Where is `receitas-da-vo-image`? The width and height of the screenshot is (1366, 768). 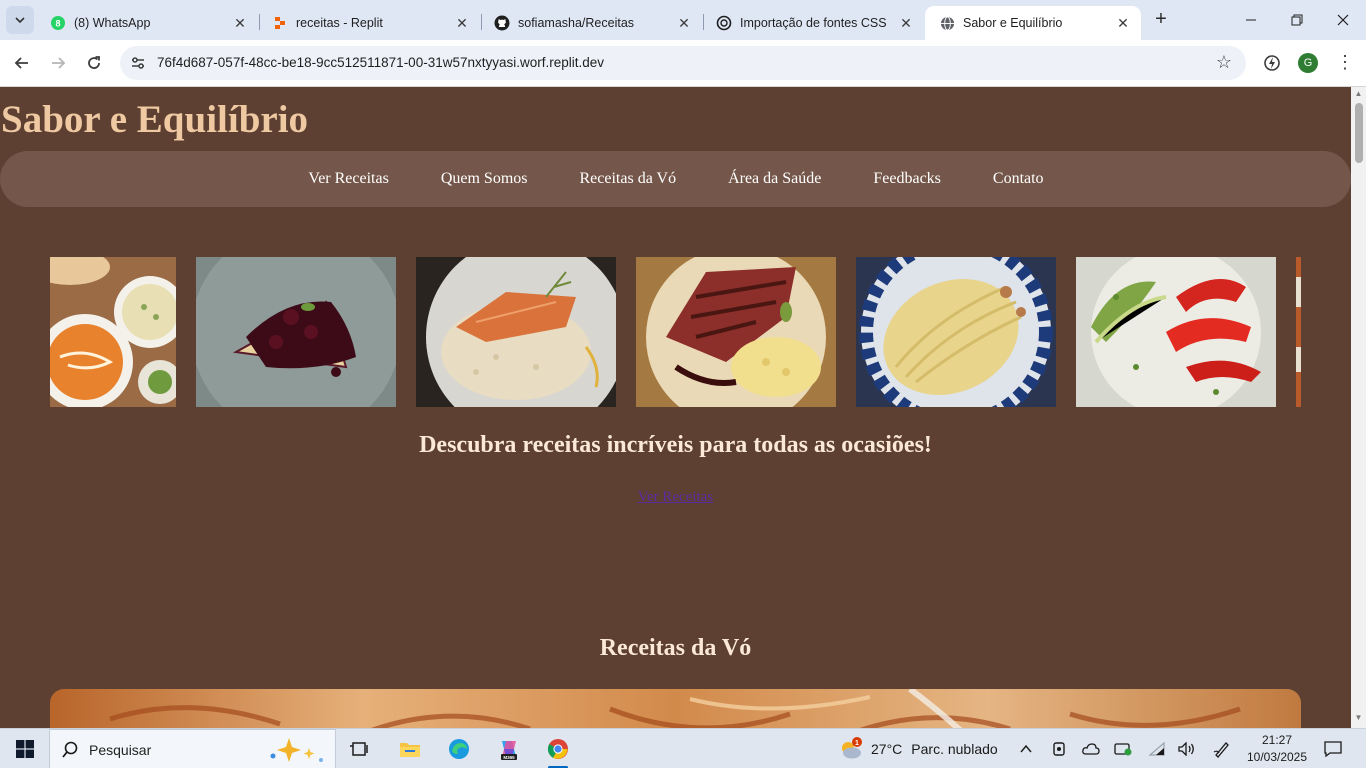
receitas-da-vo-image is located at coordinates (675, 708).